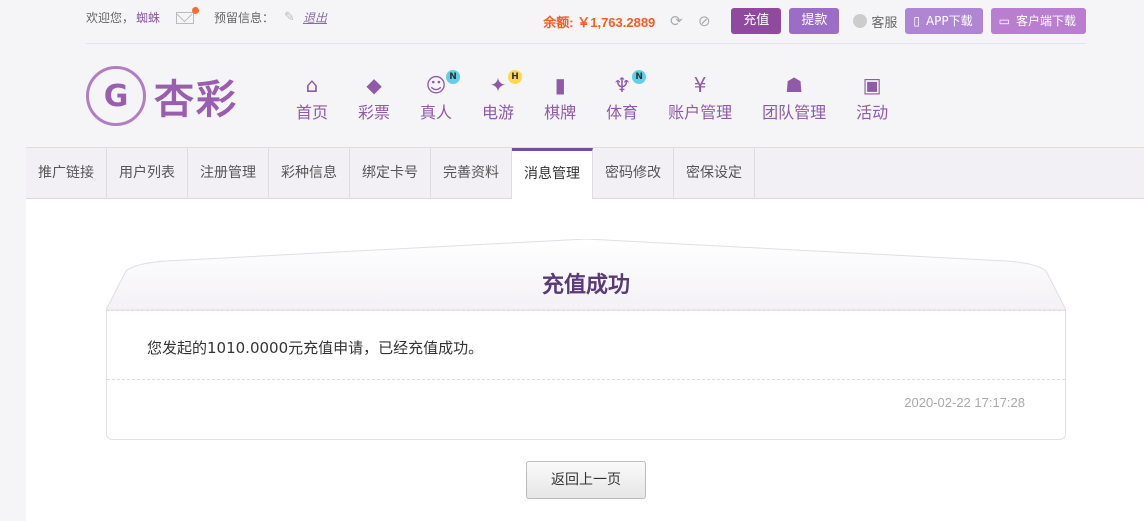 The image size is (1144, 521). I want to click on withdraw-button: 提款, so click(814, 21).